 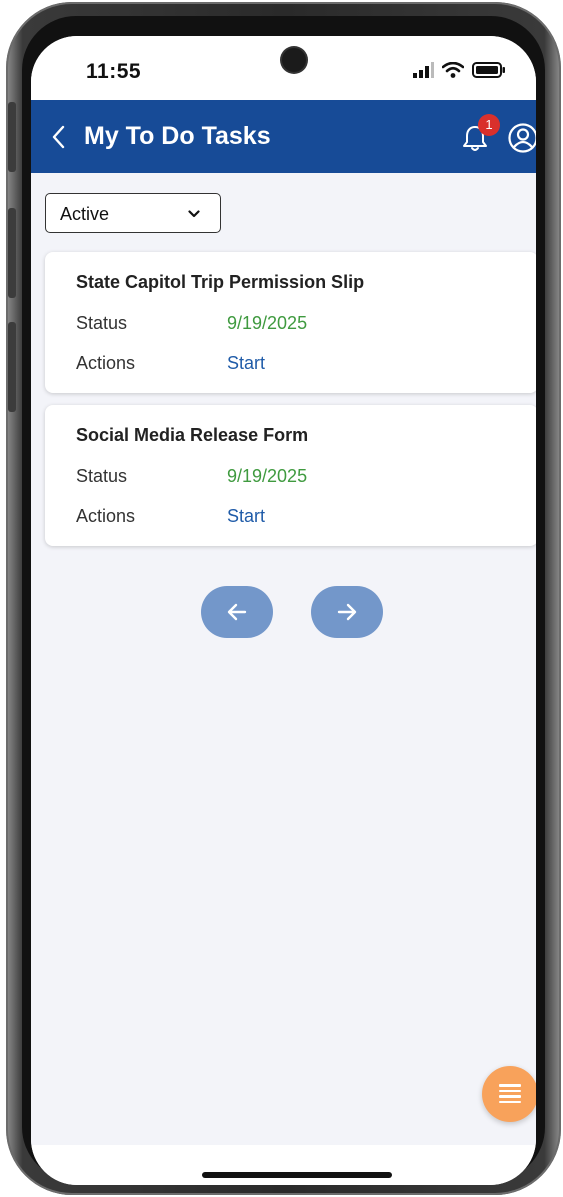 I want to click on filter-selected-value: Active, so click(x=85, y=214).